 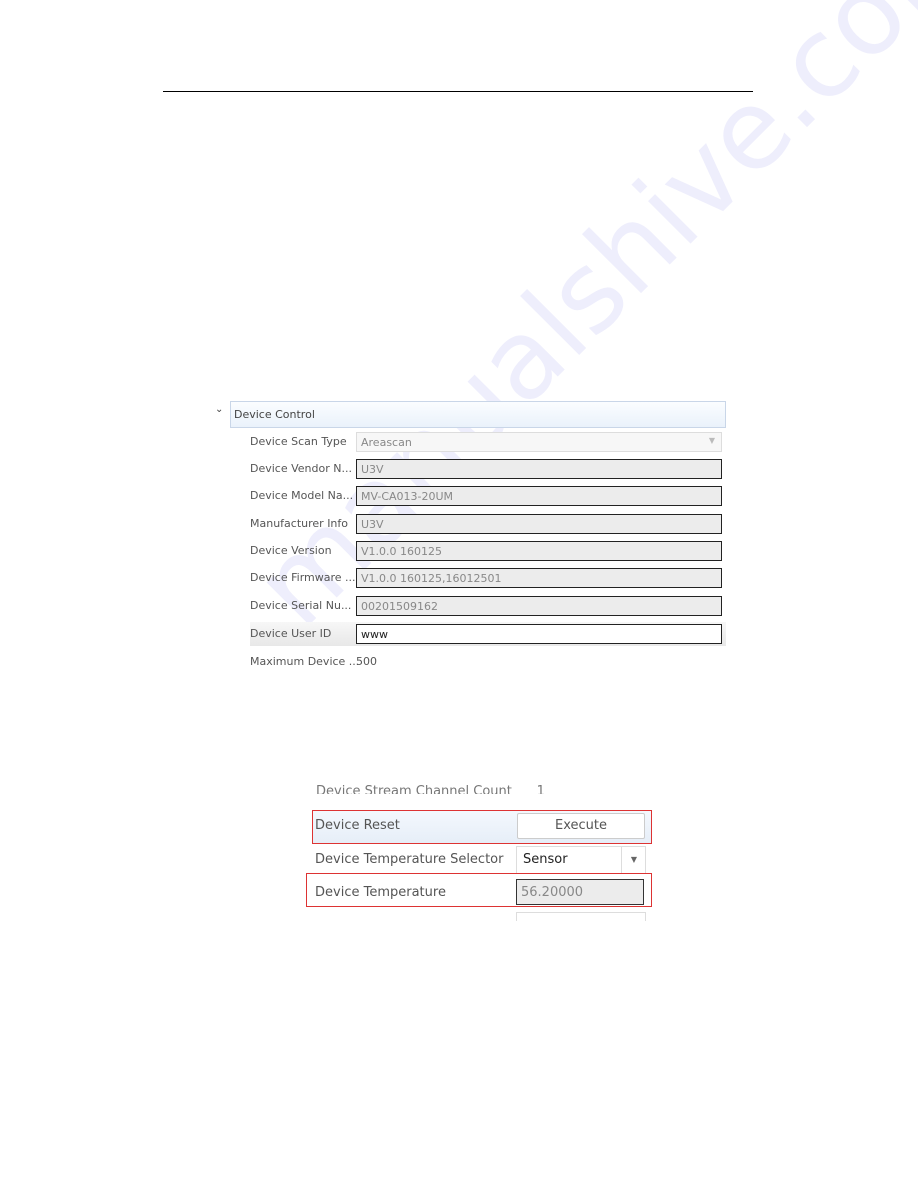 I want to click on row-label: Device Scan Type, so click(x=298, y=441).